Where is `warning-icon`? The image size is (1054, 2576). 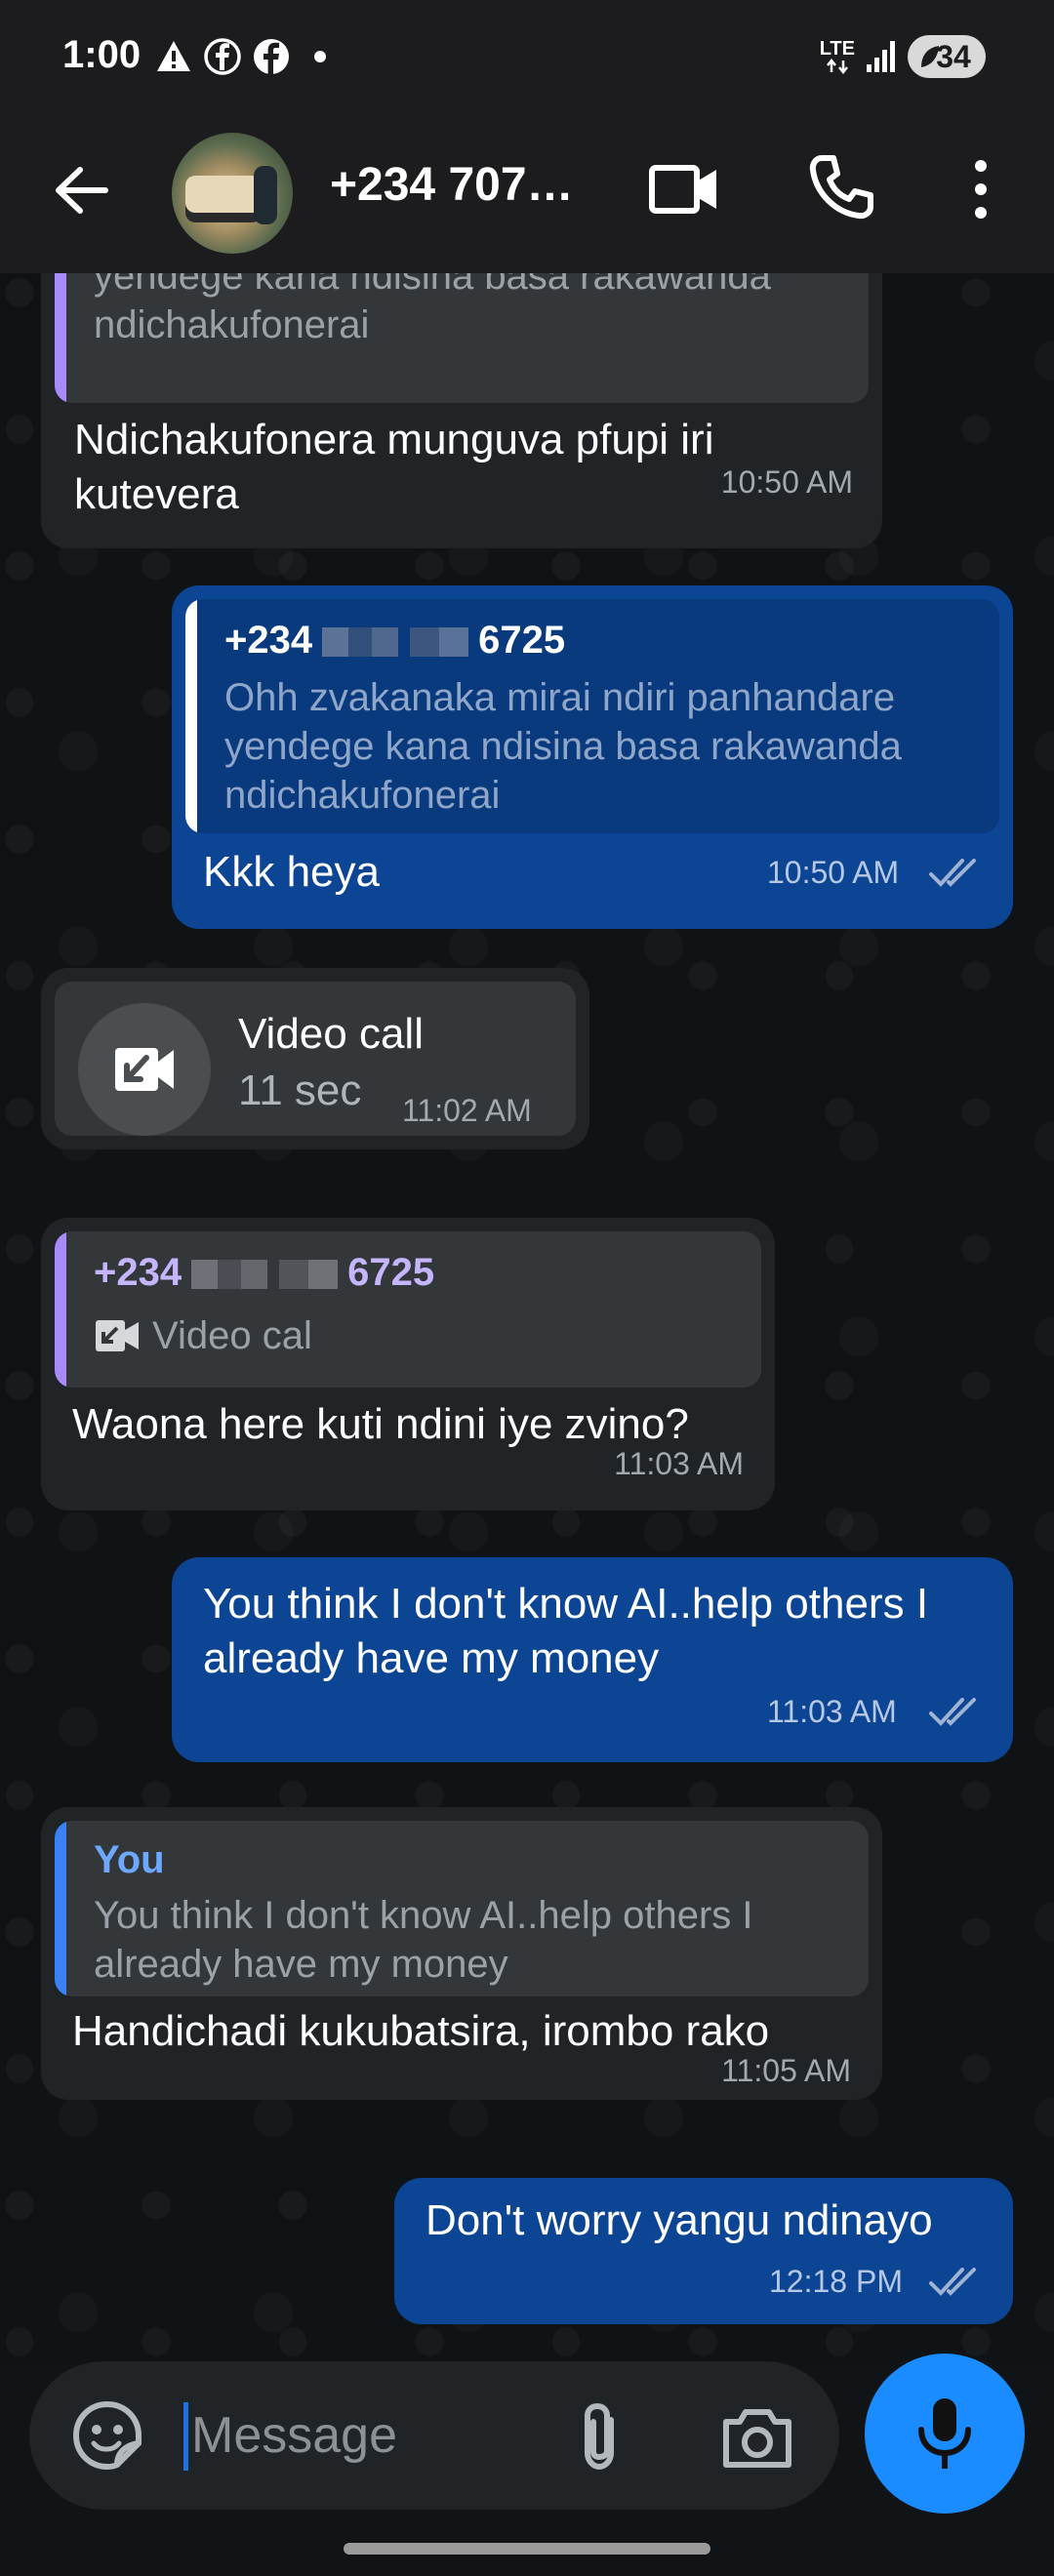
warning-icon is located at coordinates (173, 56).